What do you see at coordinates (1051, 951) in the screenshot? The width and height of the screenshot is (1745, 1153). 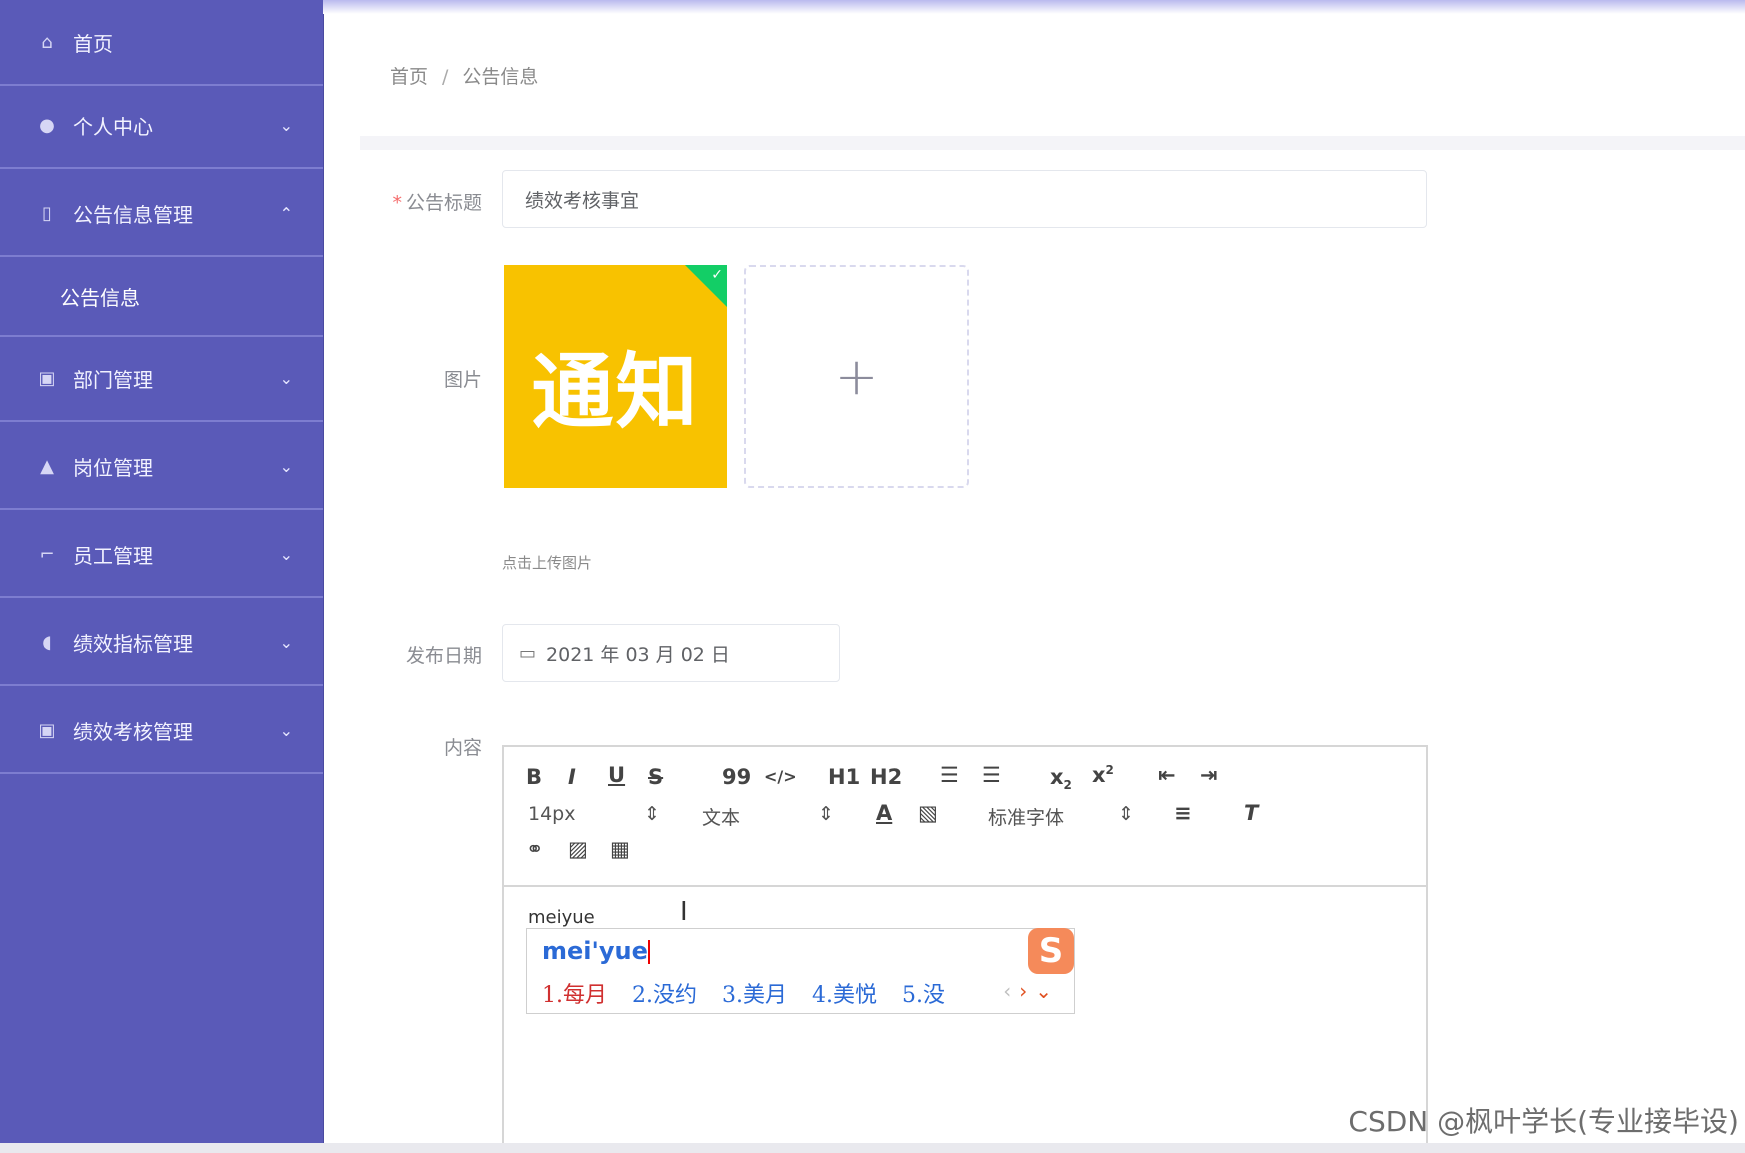 I see `ime-logo-icon: S` at bounding box center [1051, 951].